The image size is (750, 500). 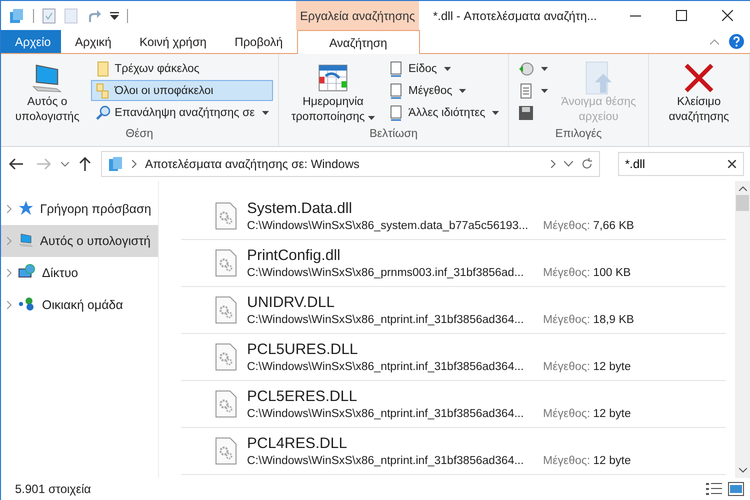 What do you see at coordinates (613, 226) in the screenshot?
I see `file-size: 7,66 KB` at bounding box center [613, 226].